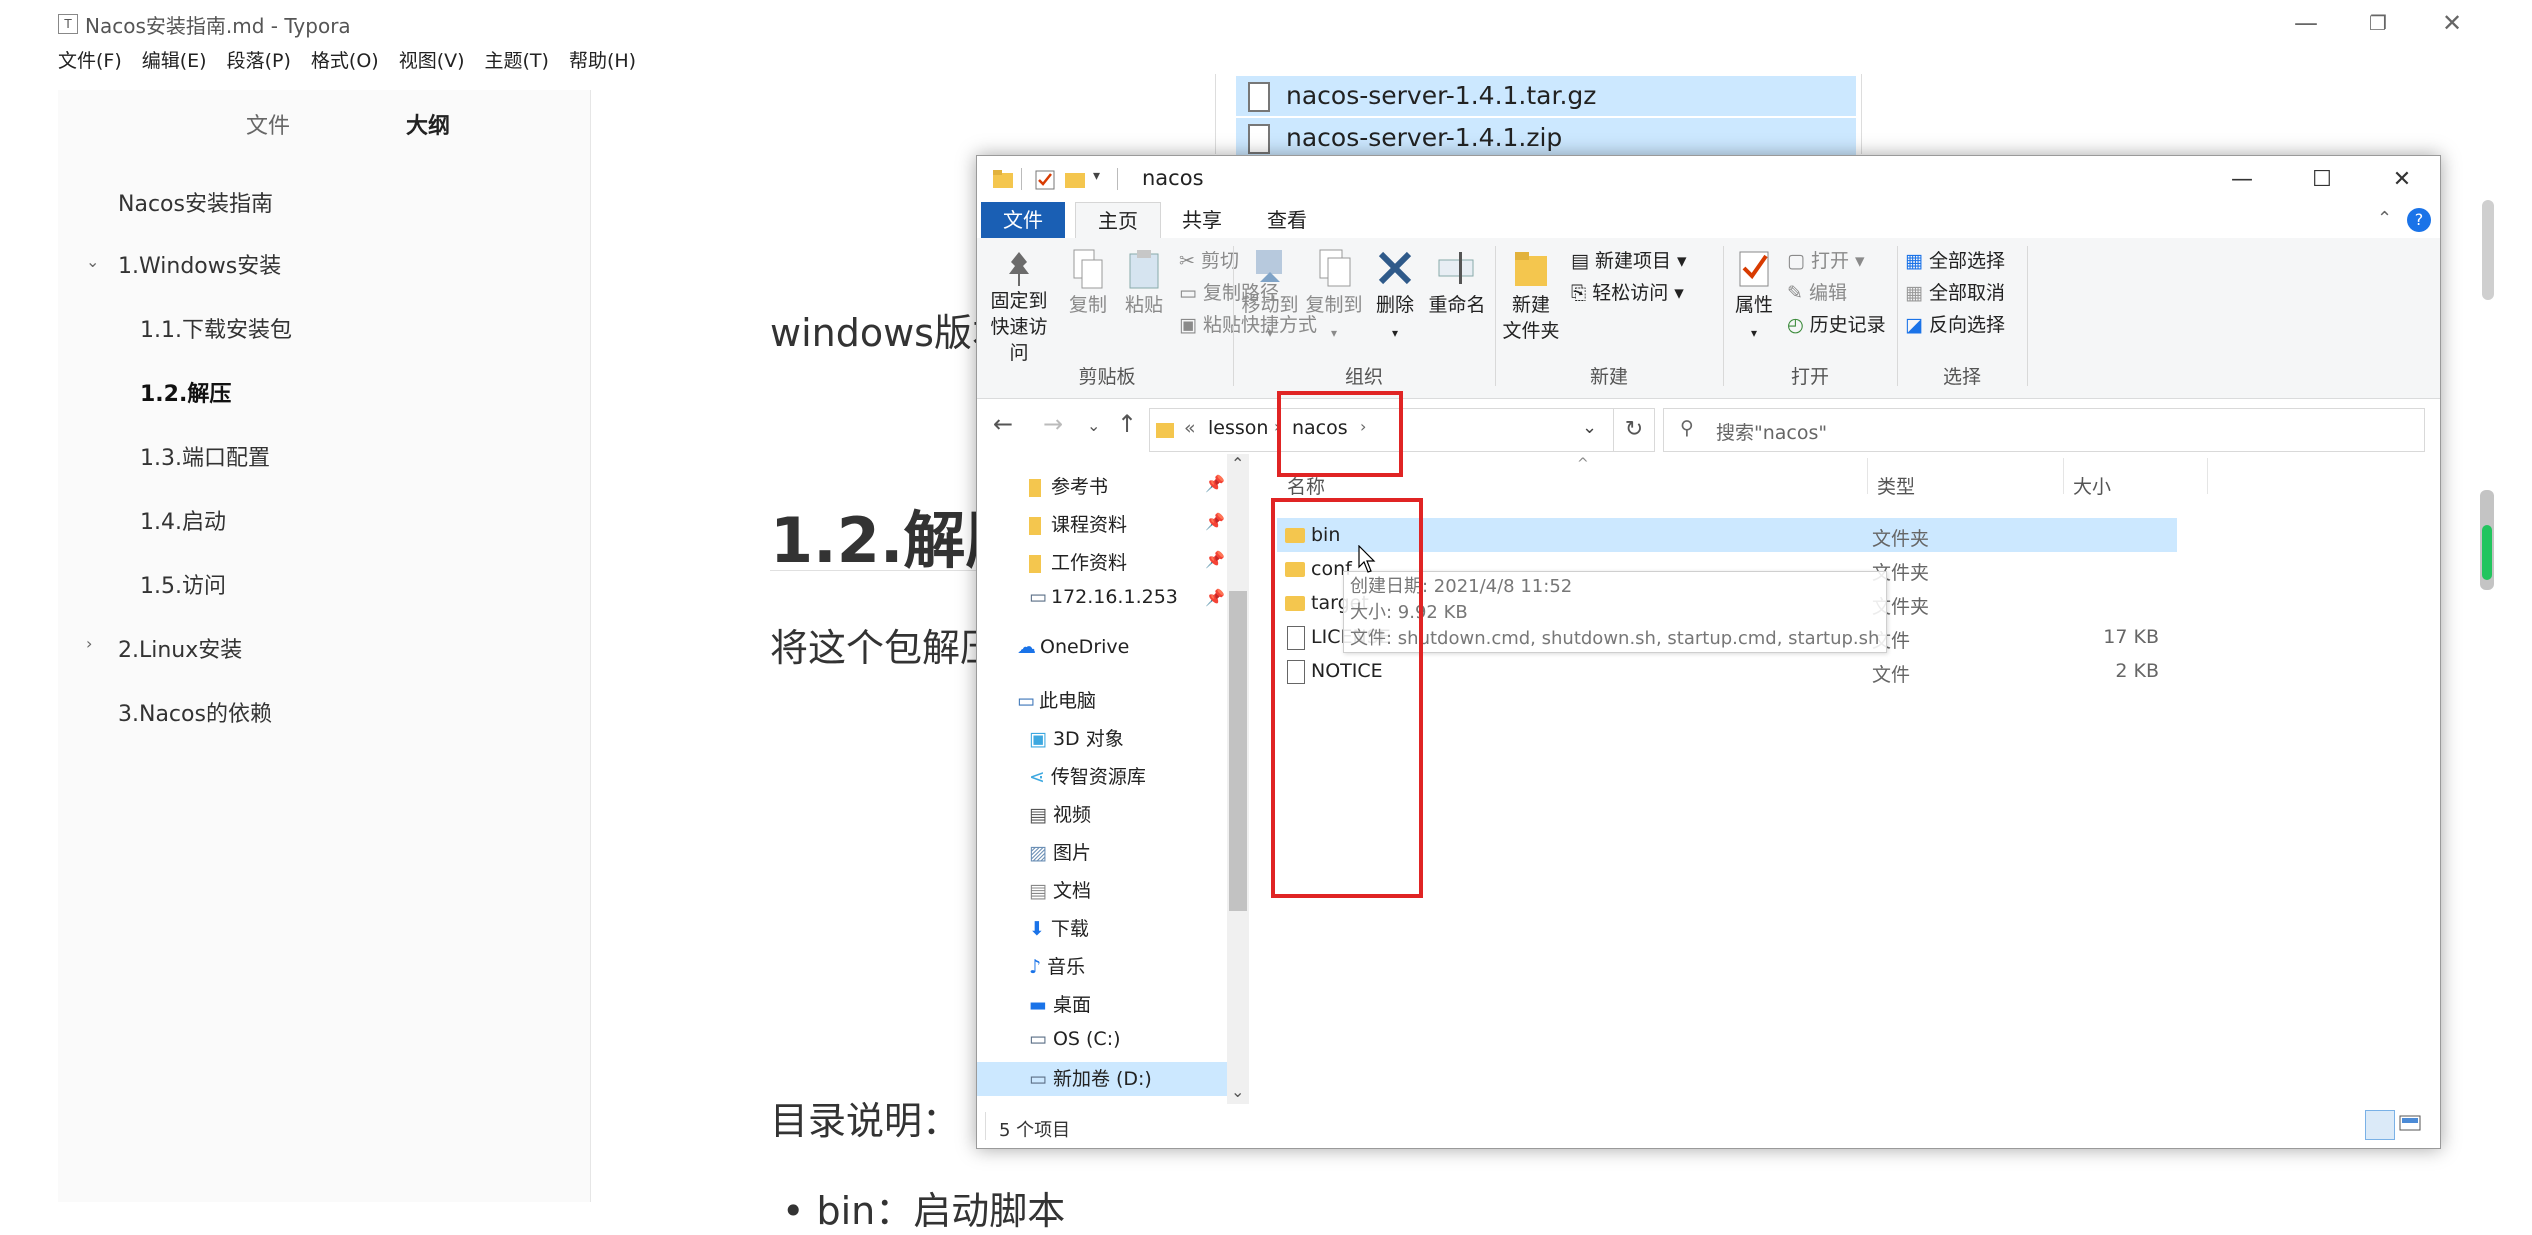 The height and width of the screenshot is (1235, 2532). Describe the element at coordinates (1060, 851) in the screenshot. I see `nav-item: ▨ 图片` at that location.